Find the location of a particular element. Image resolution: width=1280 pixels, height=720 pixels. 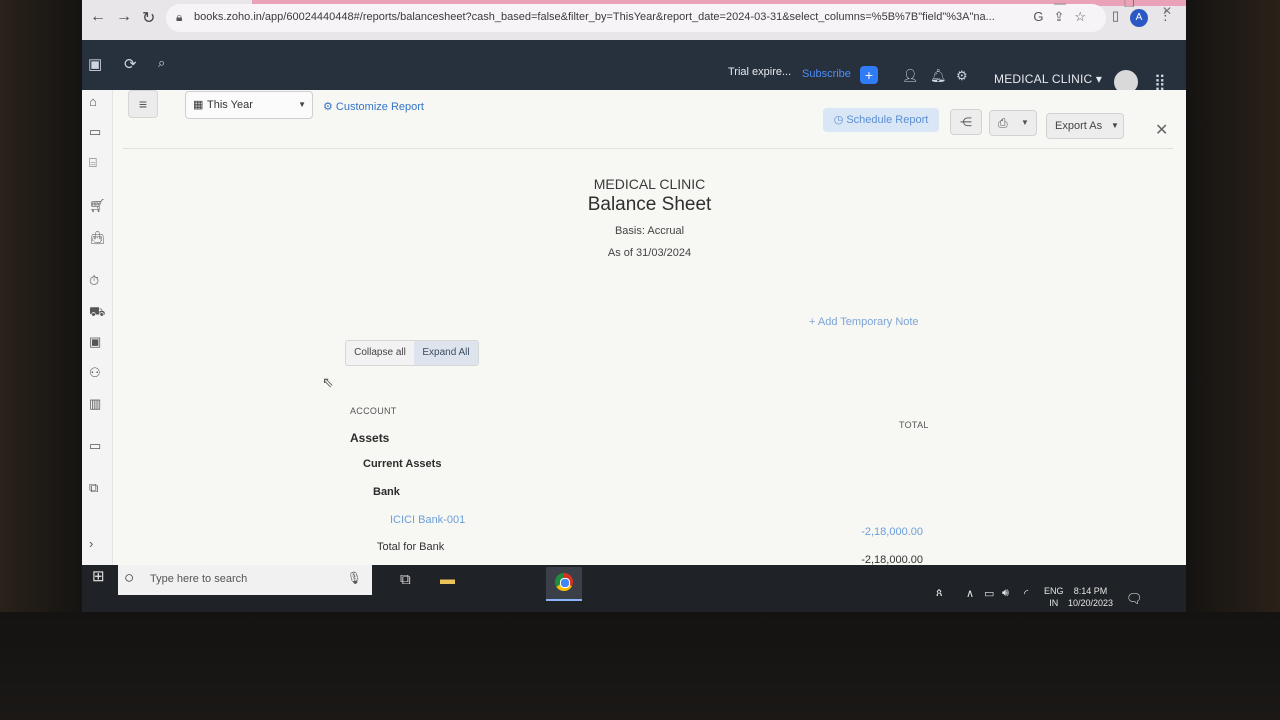

wifi-icon: ◜ is located at coordinates (1026, 593).